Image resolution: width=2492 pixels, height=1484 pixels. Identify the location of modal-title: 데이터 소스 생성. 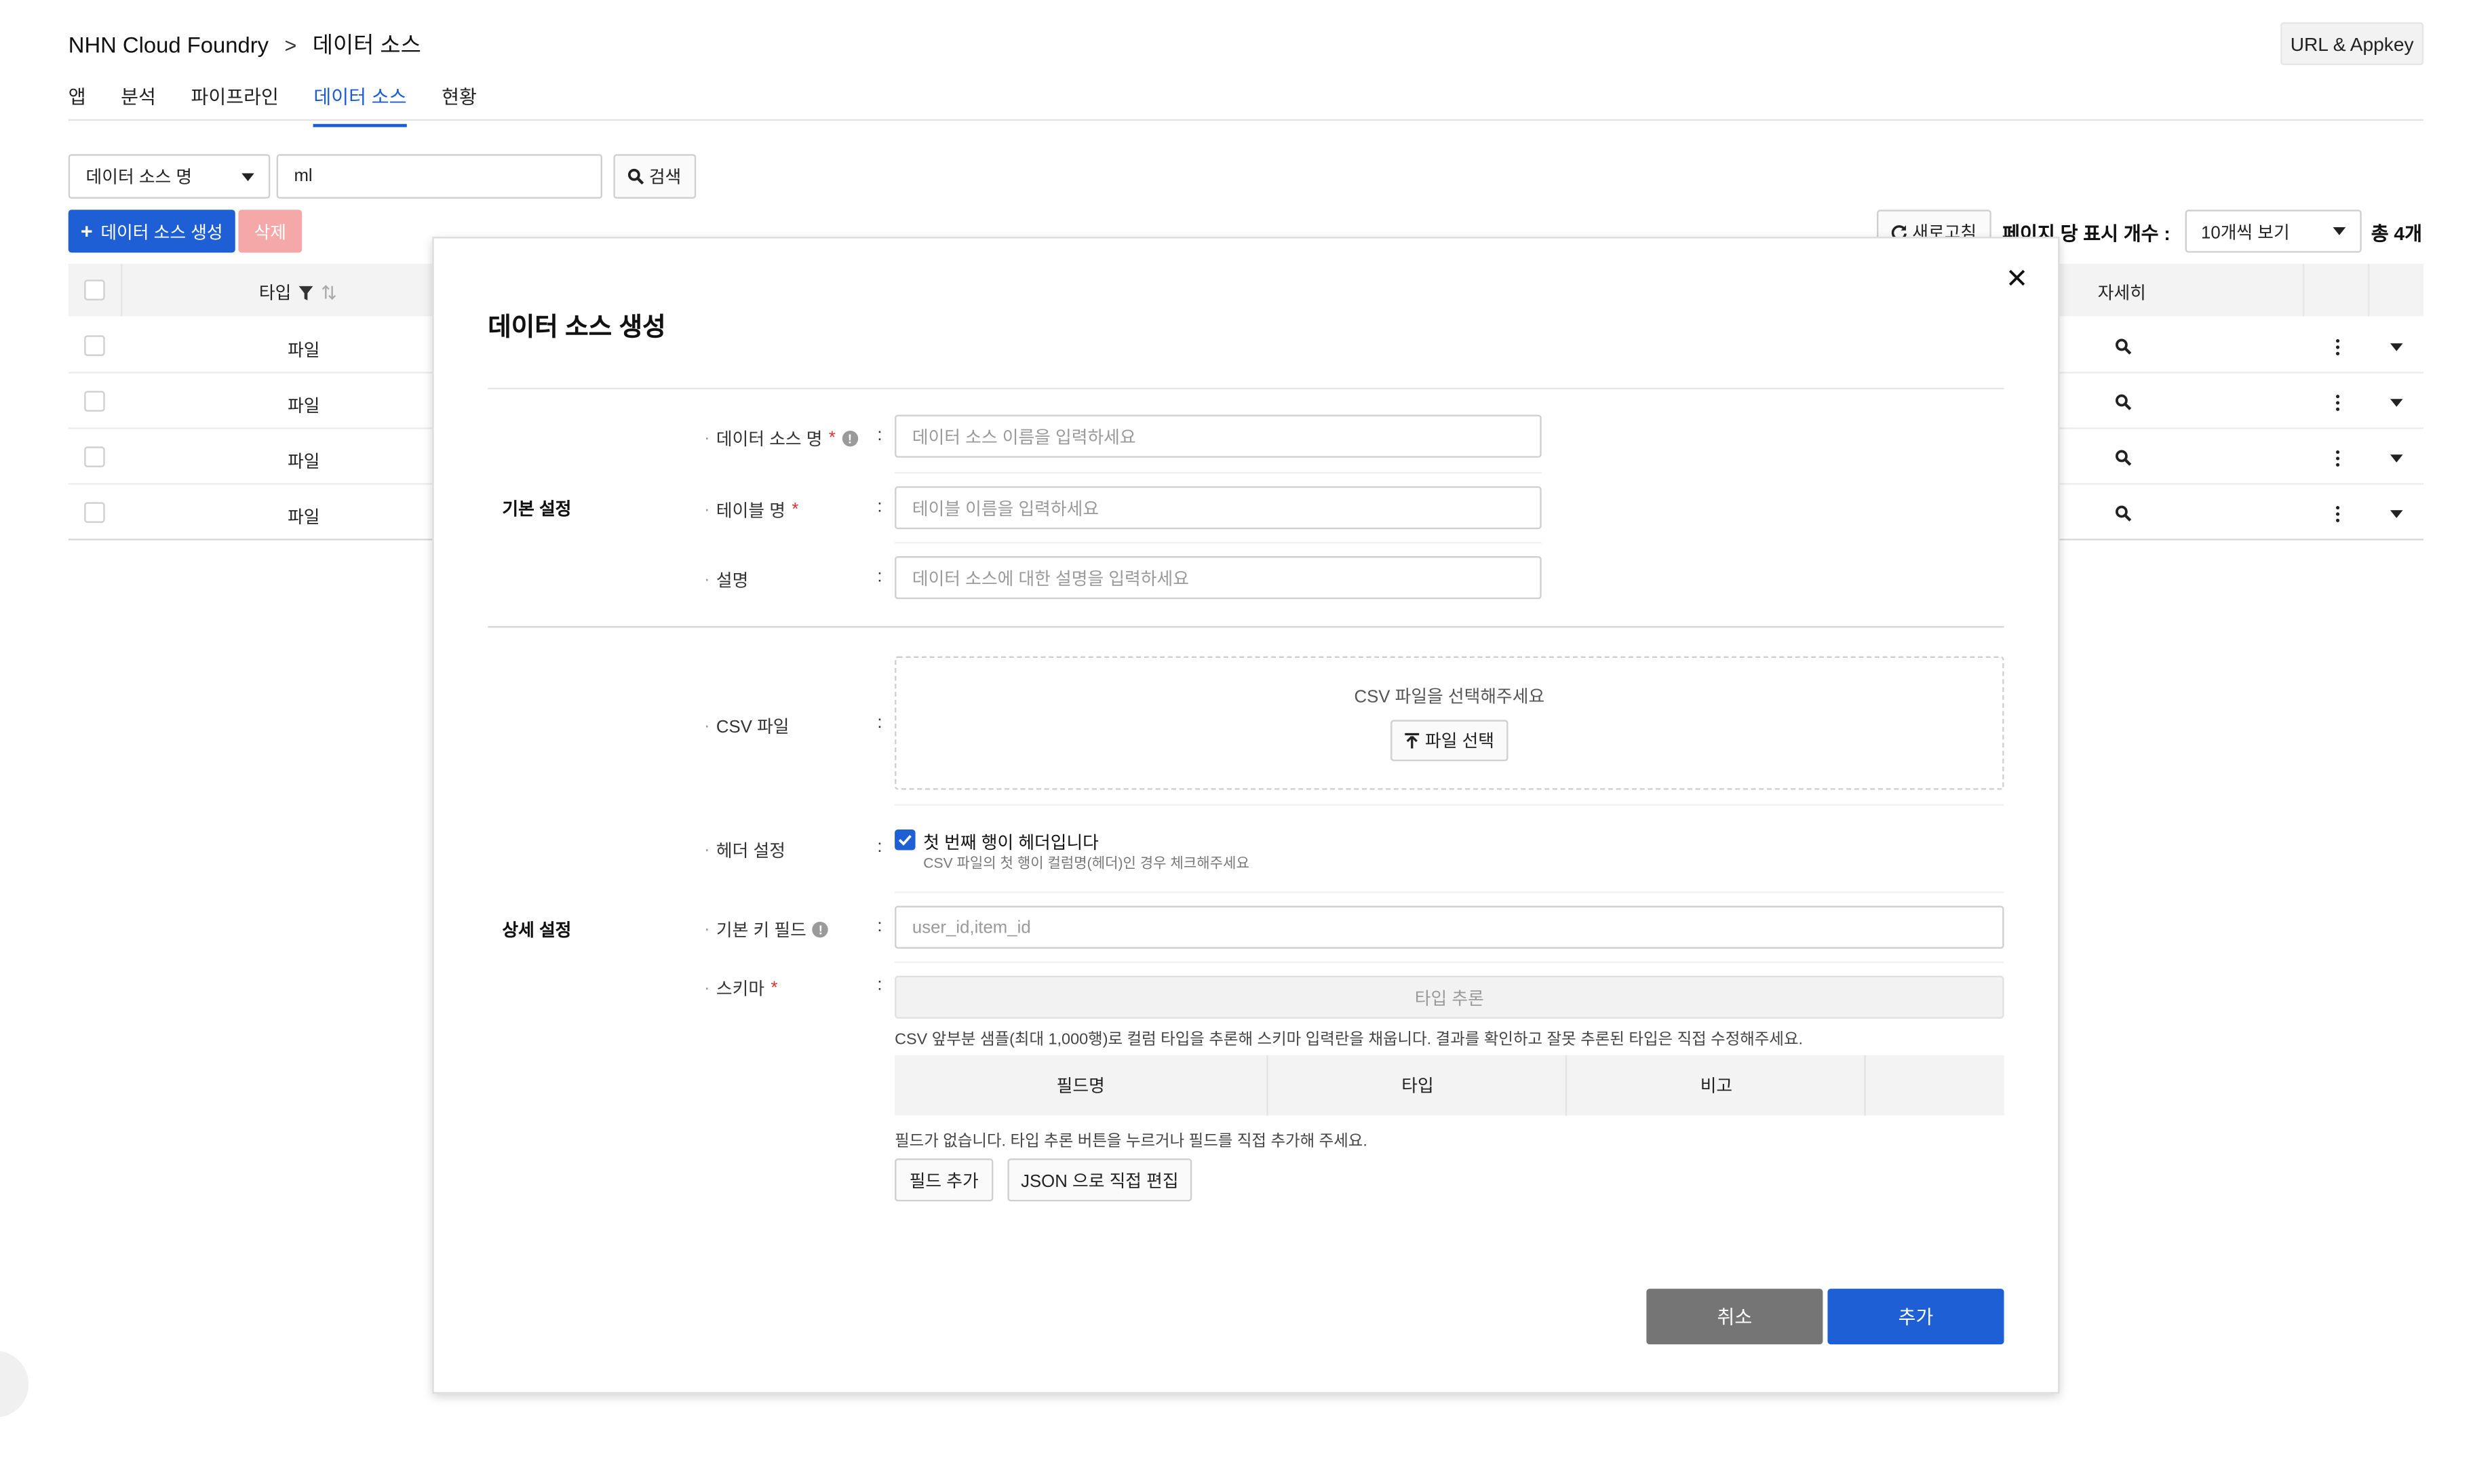
(577, 328).